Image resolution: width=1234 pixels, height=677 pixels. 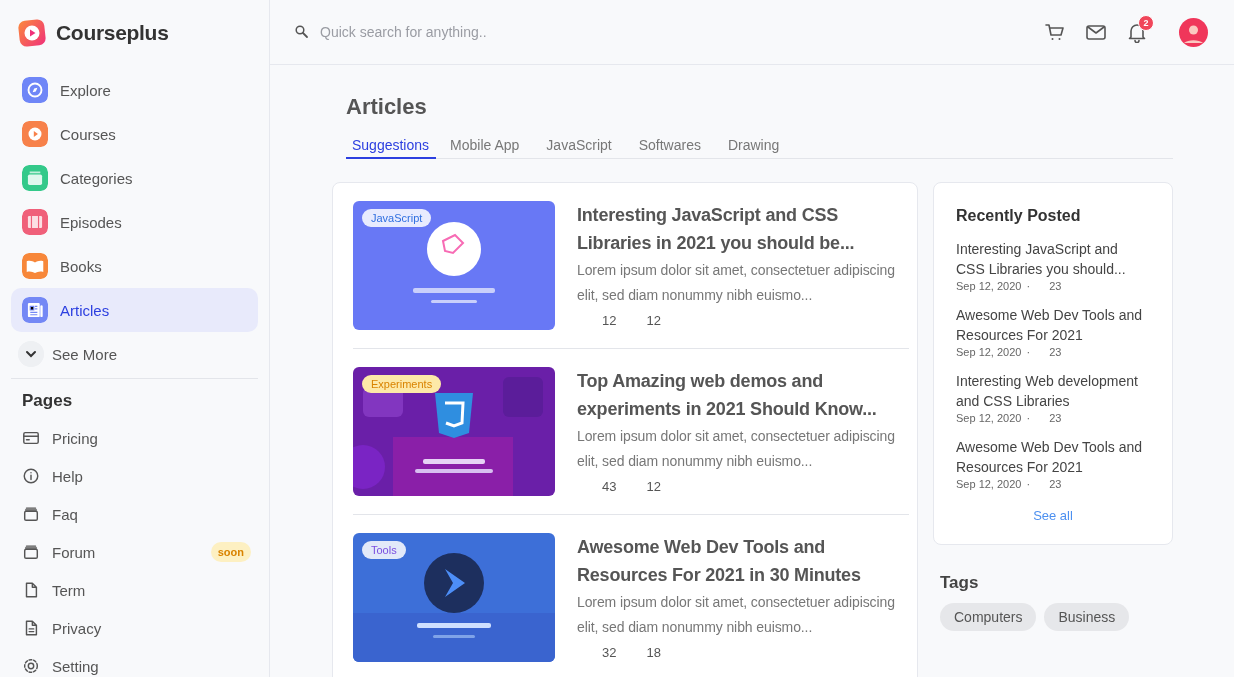 What do you see at coordinates (134, 178) in the screenshot?
I see `nav-item: Categories` at bounding box center [134, 178].